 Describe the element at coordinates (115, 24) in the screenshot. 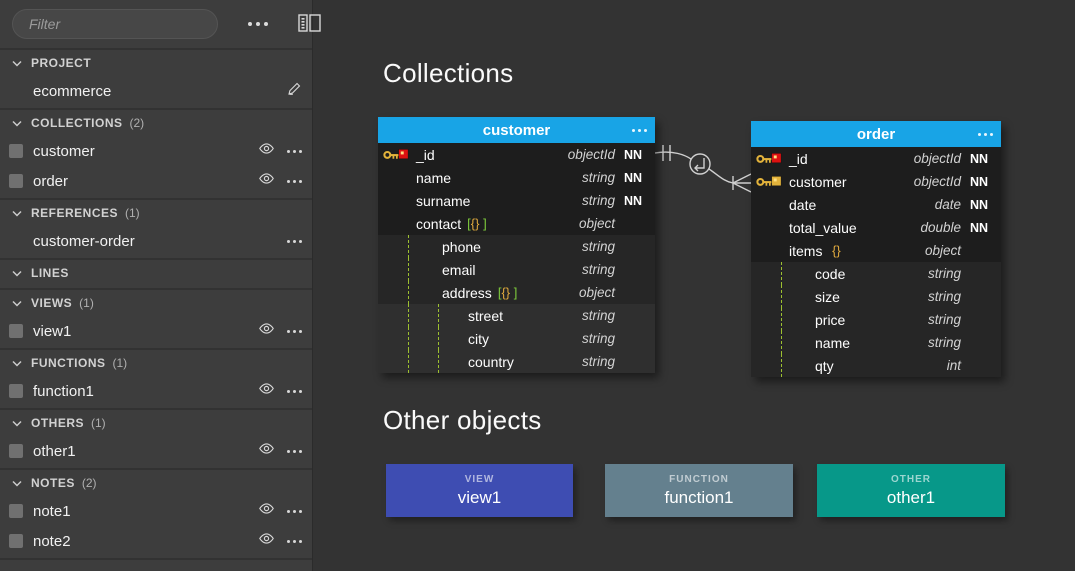

I see `filter-input` at that location.